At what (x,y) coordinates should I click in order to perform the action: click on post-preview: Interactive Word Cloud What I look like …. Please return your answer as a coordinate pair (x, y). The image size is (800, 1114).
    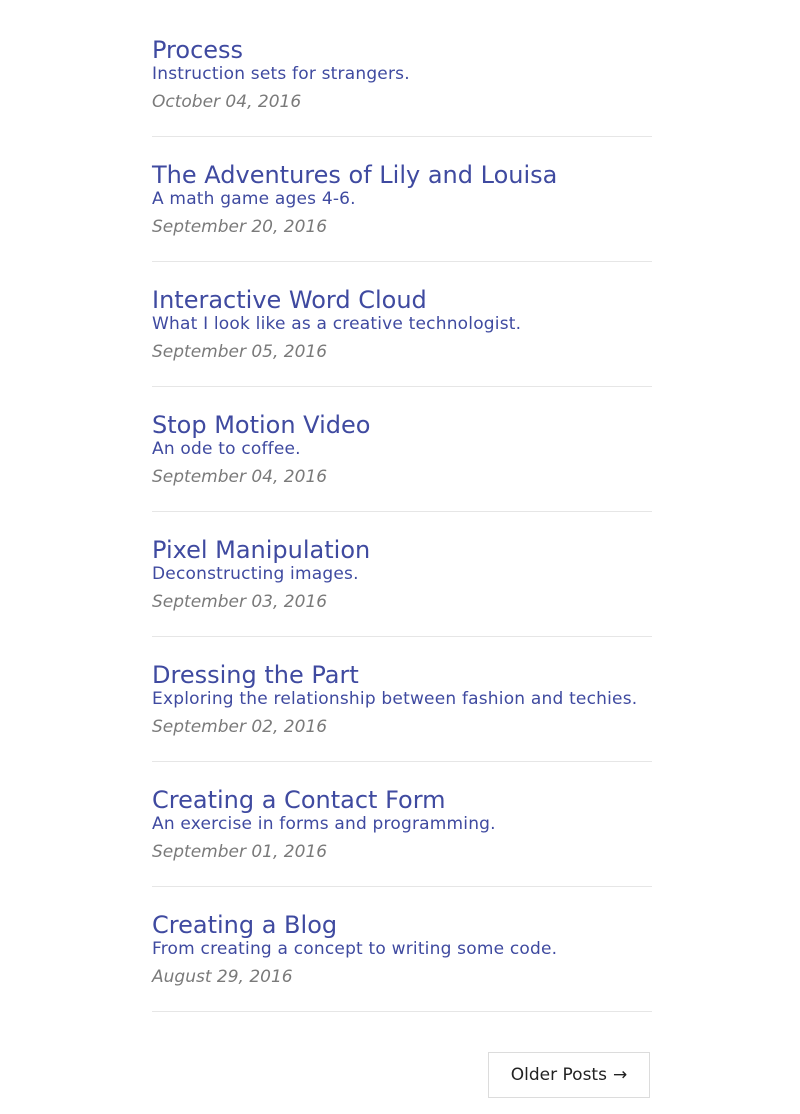
    Looking at the image, I should click on (402, 336).